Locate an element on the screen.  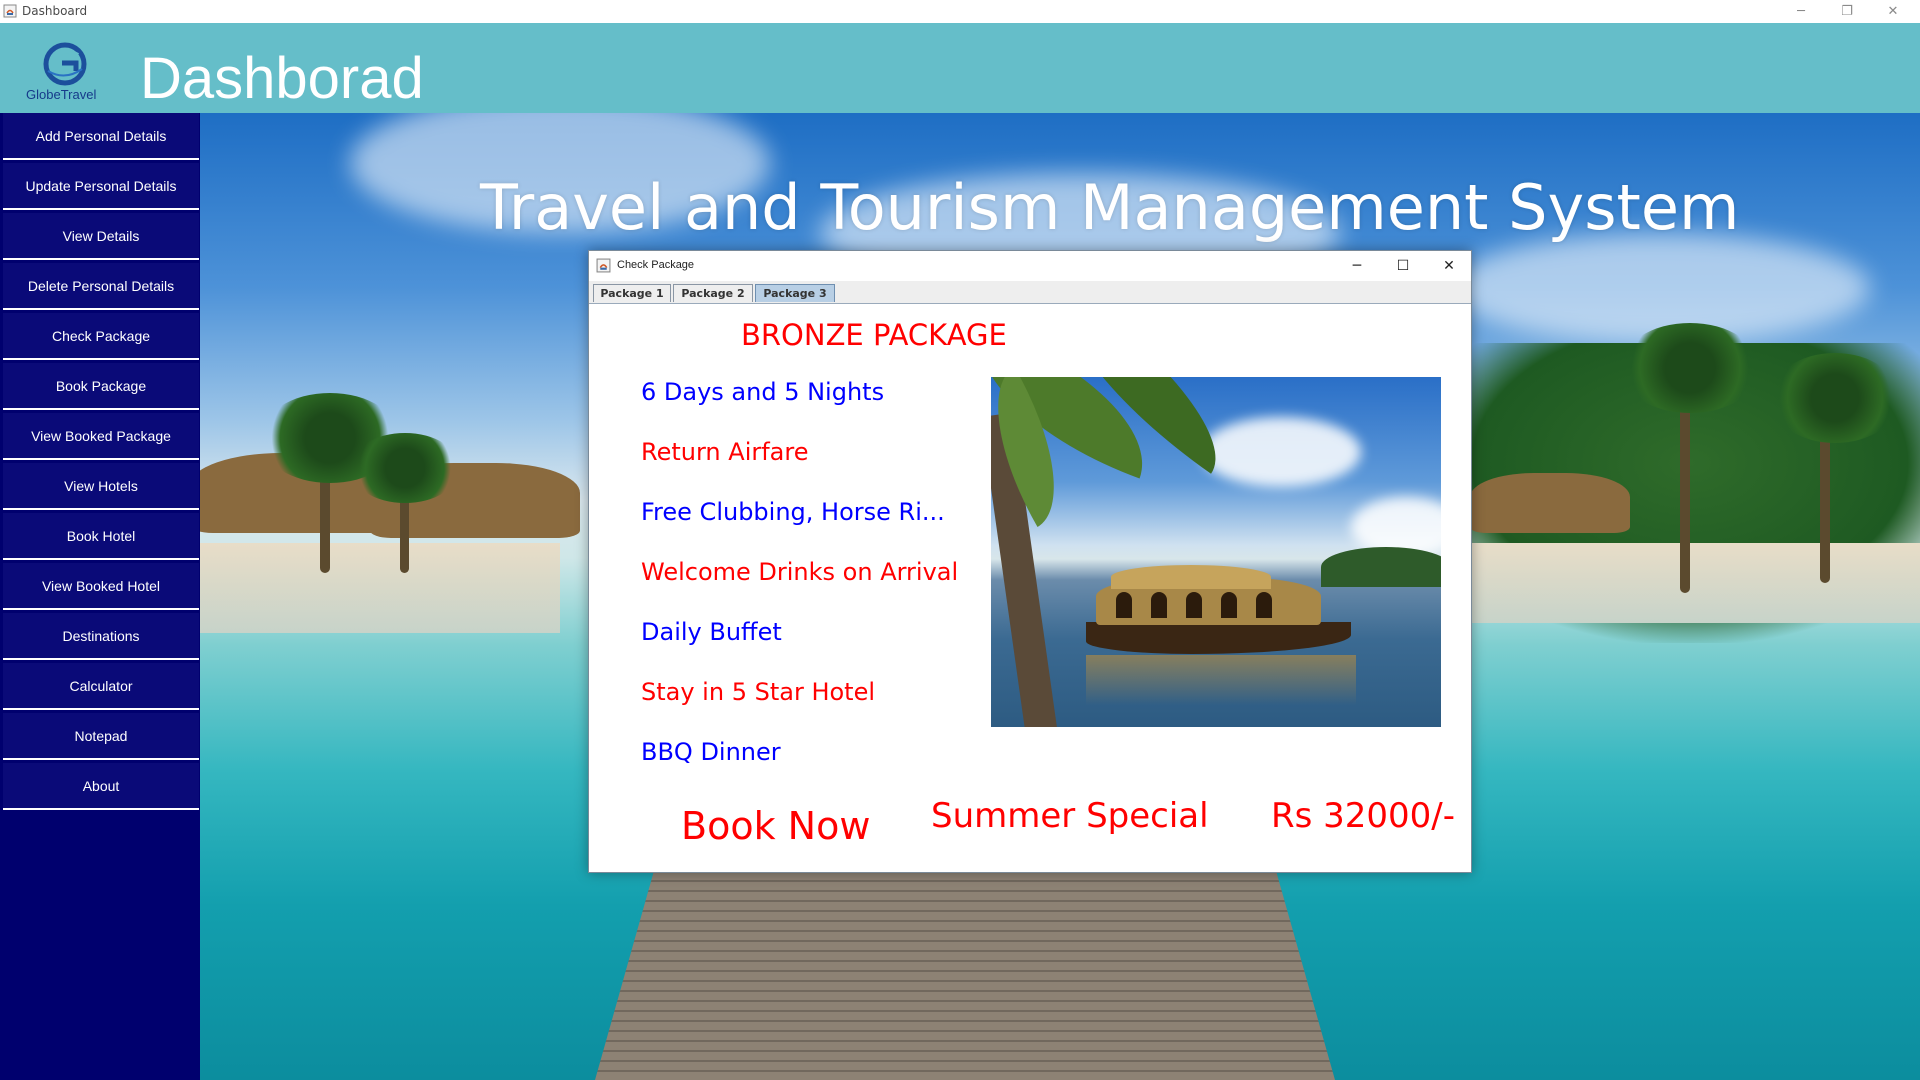
dialog-title: Check Package is located at coordinates (656, 265).